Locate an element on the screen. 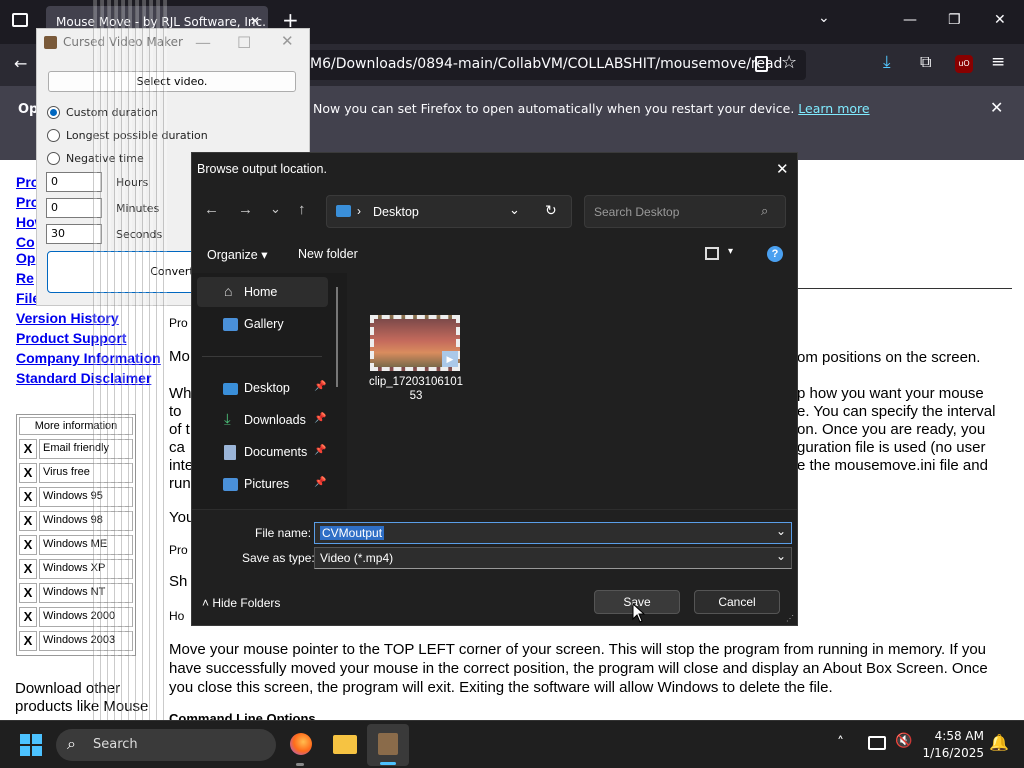 This screenshot has width=1024, height=768. organize-label: Organize is located at coordinates (232, 255).